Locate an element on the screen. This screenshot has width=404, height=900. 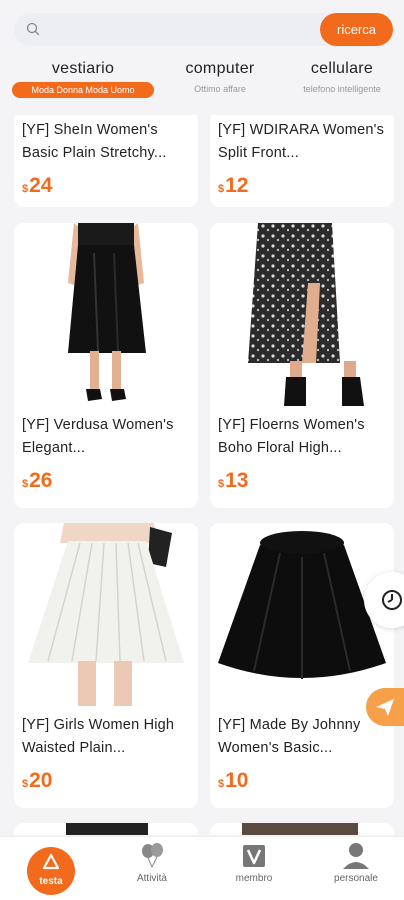
nav-label: personale is located at coordinates (356, 878).